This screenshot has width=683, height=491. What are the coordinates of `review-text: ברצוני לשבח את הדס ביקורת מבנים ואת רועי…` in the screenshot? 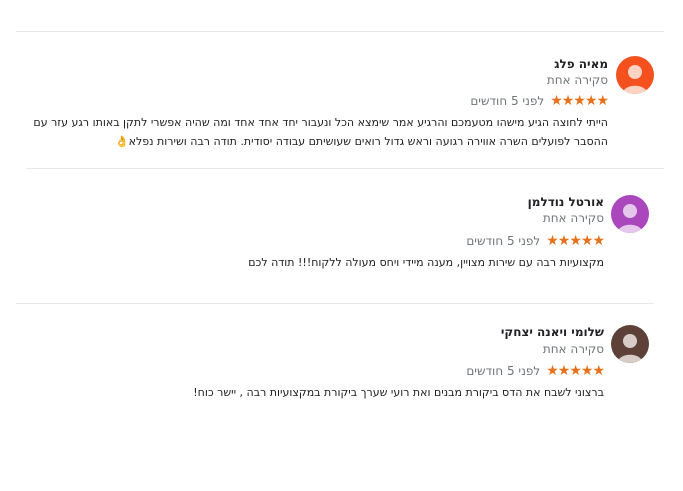 It's located at (398, 392).